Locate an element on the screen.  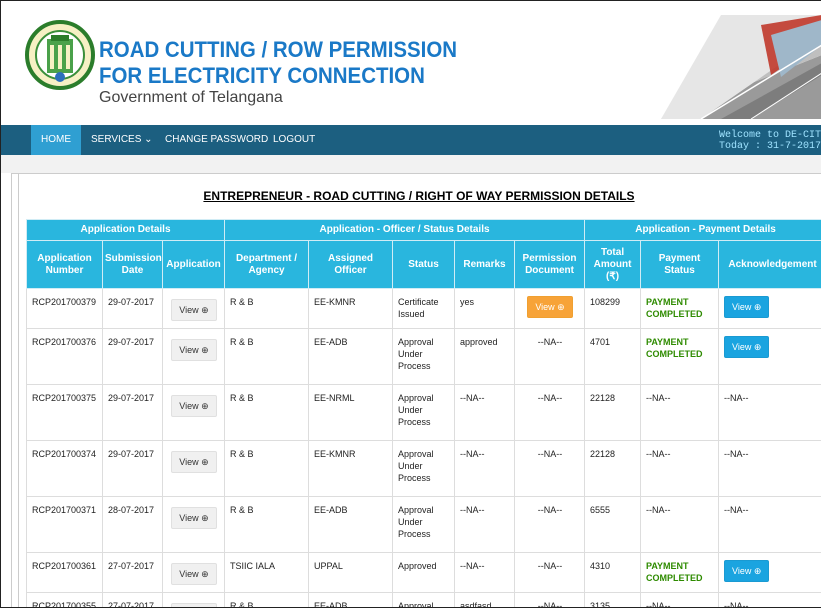
cell-assigned-officer-text: EE-ADB is located at coordinates (331, 604).